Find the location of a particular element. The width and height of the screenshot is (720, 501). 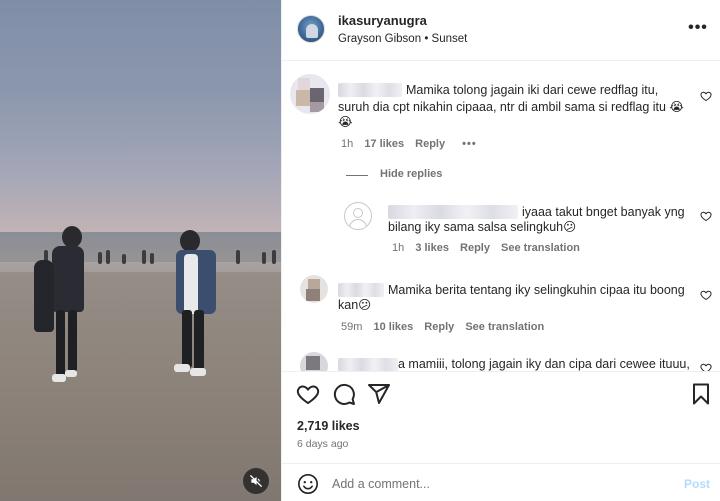

comment-likes: 3 likes is located at coordinates (432, 248).